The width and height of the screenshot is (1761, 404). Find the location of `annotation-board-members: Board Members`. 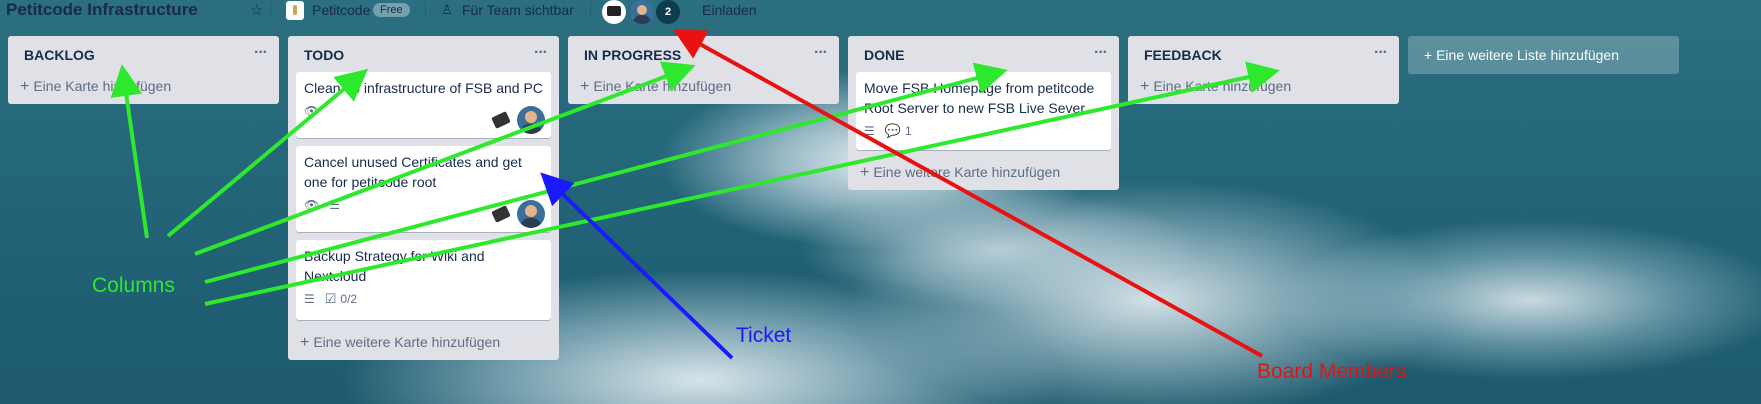

annotation-board-members: Board Members is located at coordinates (1332, 371).